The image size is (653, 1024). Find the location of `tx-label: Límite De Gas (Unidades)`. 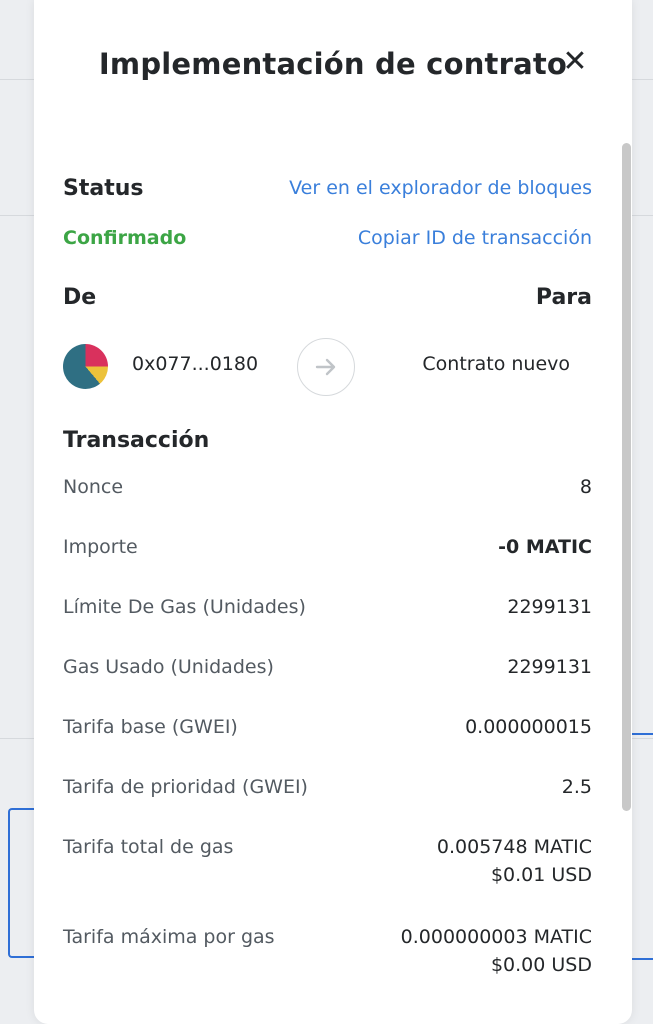

tx-label: Límite De Gas (Unidades) is located at coordinates (184, 607).